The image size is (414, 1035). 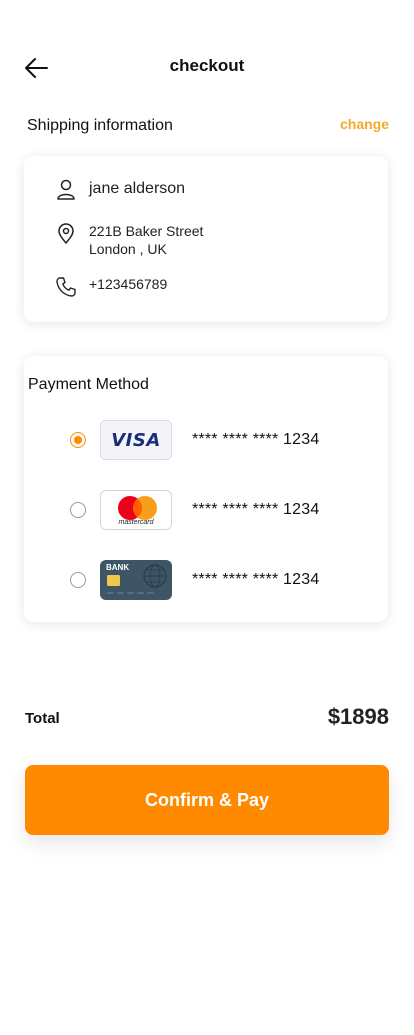 What do you see at coordinates (358, 716) in the screenshot?
I see `total-amount: $1898` at bounding box center [358, 716].